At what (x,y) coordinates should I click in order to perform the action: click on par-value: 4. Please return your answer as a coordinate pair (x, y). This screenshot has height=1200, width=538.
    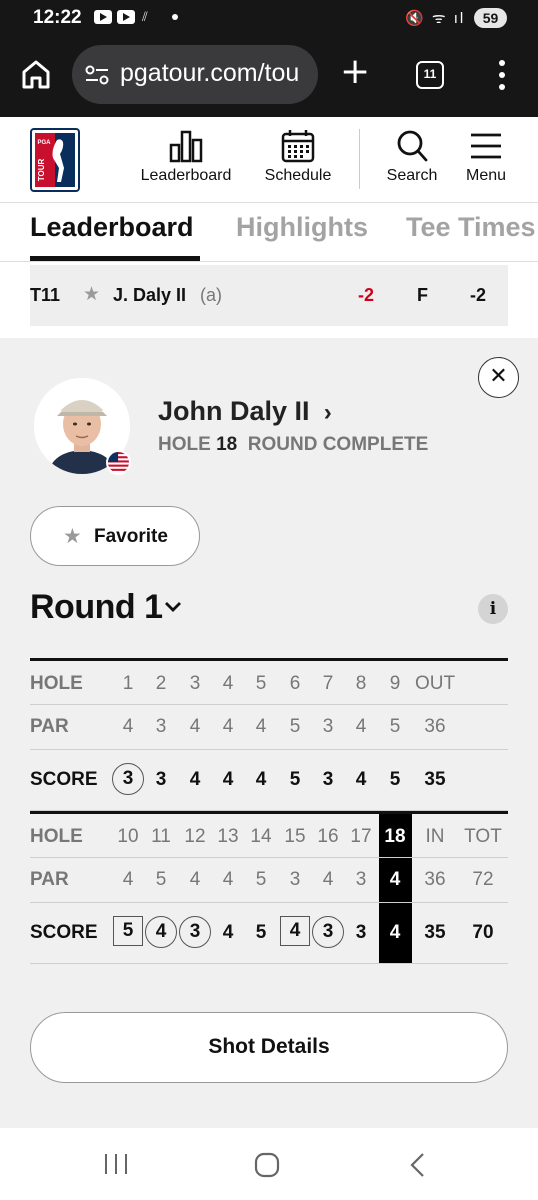
    Looking at the image, I should click on (395, 879).